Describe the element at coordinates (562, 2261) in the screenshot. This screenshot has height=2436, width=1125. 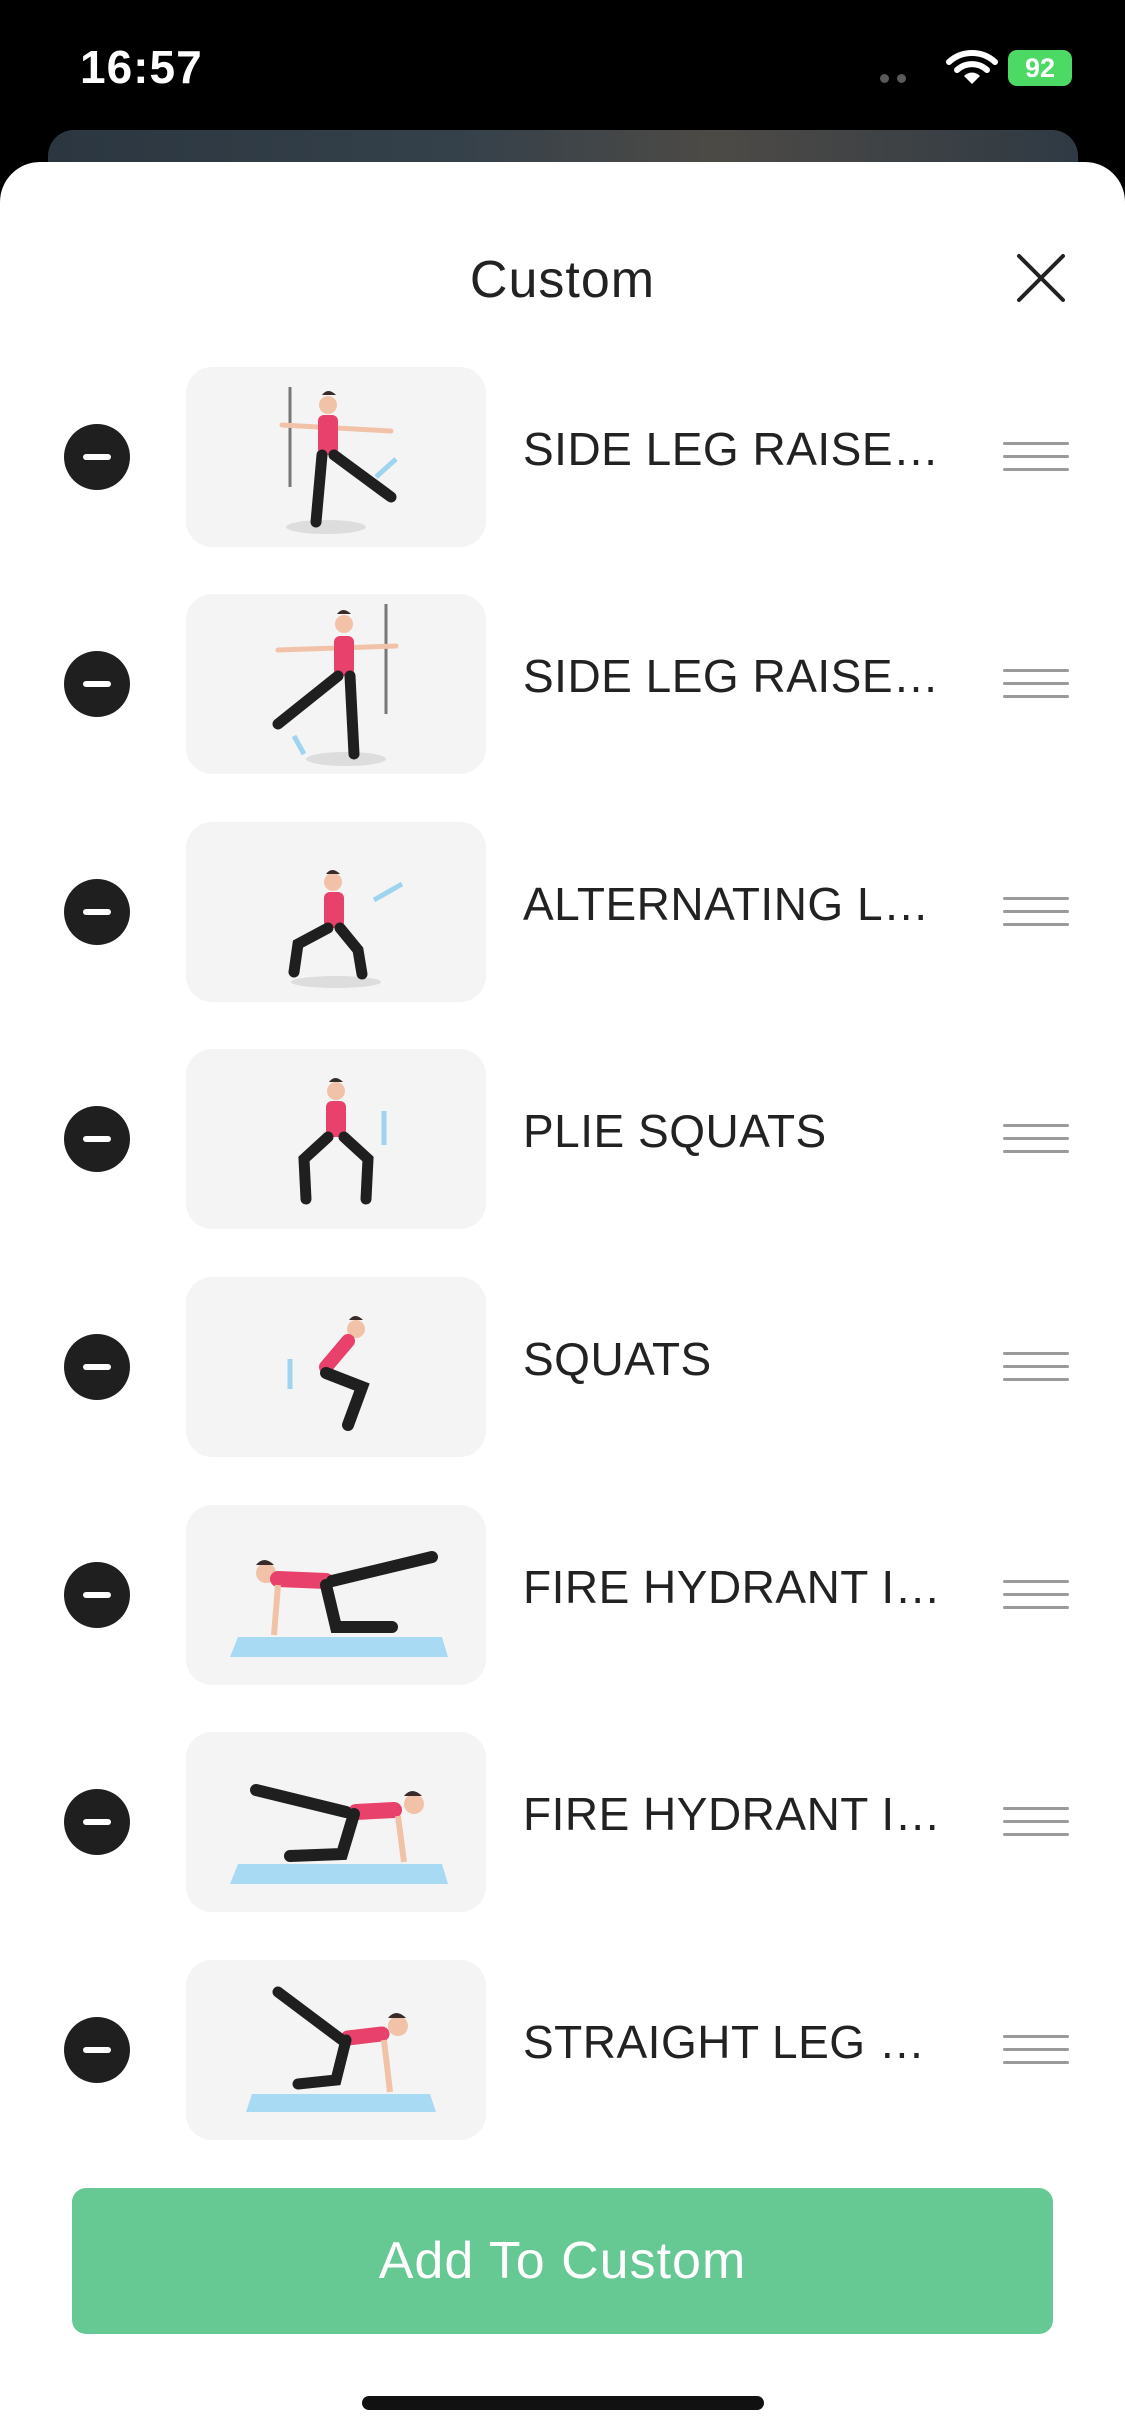
I see `add-to-custom-button: Add To Custom` at that location.